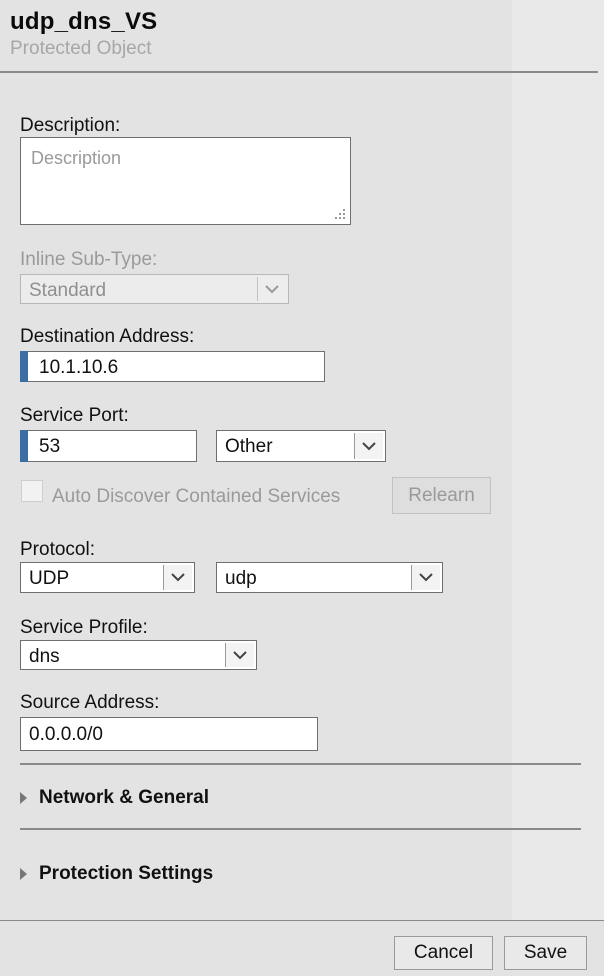  What do you see at coordinates (84, 21) in the screenshot?
I see `page-title: udp_dns_VS` at bounding box center [84, 21].